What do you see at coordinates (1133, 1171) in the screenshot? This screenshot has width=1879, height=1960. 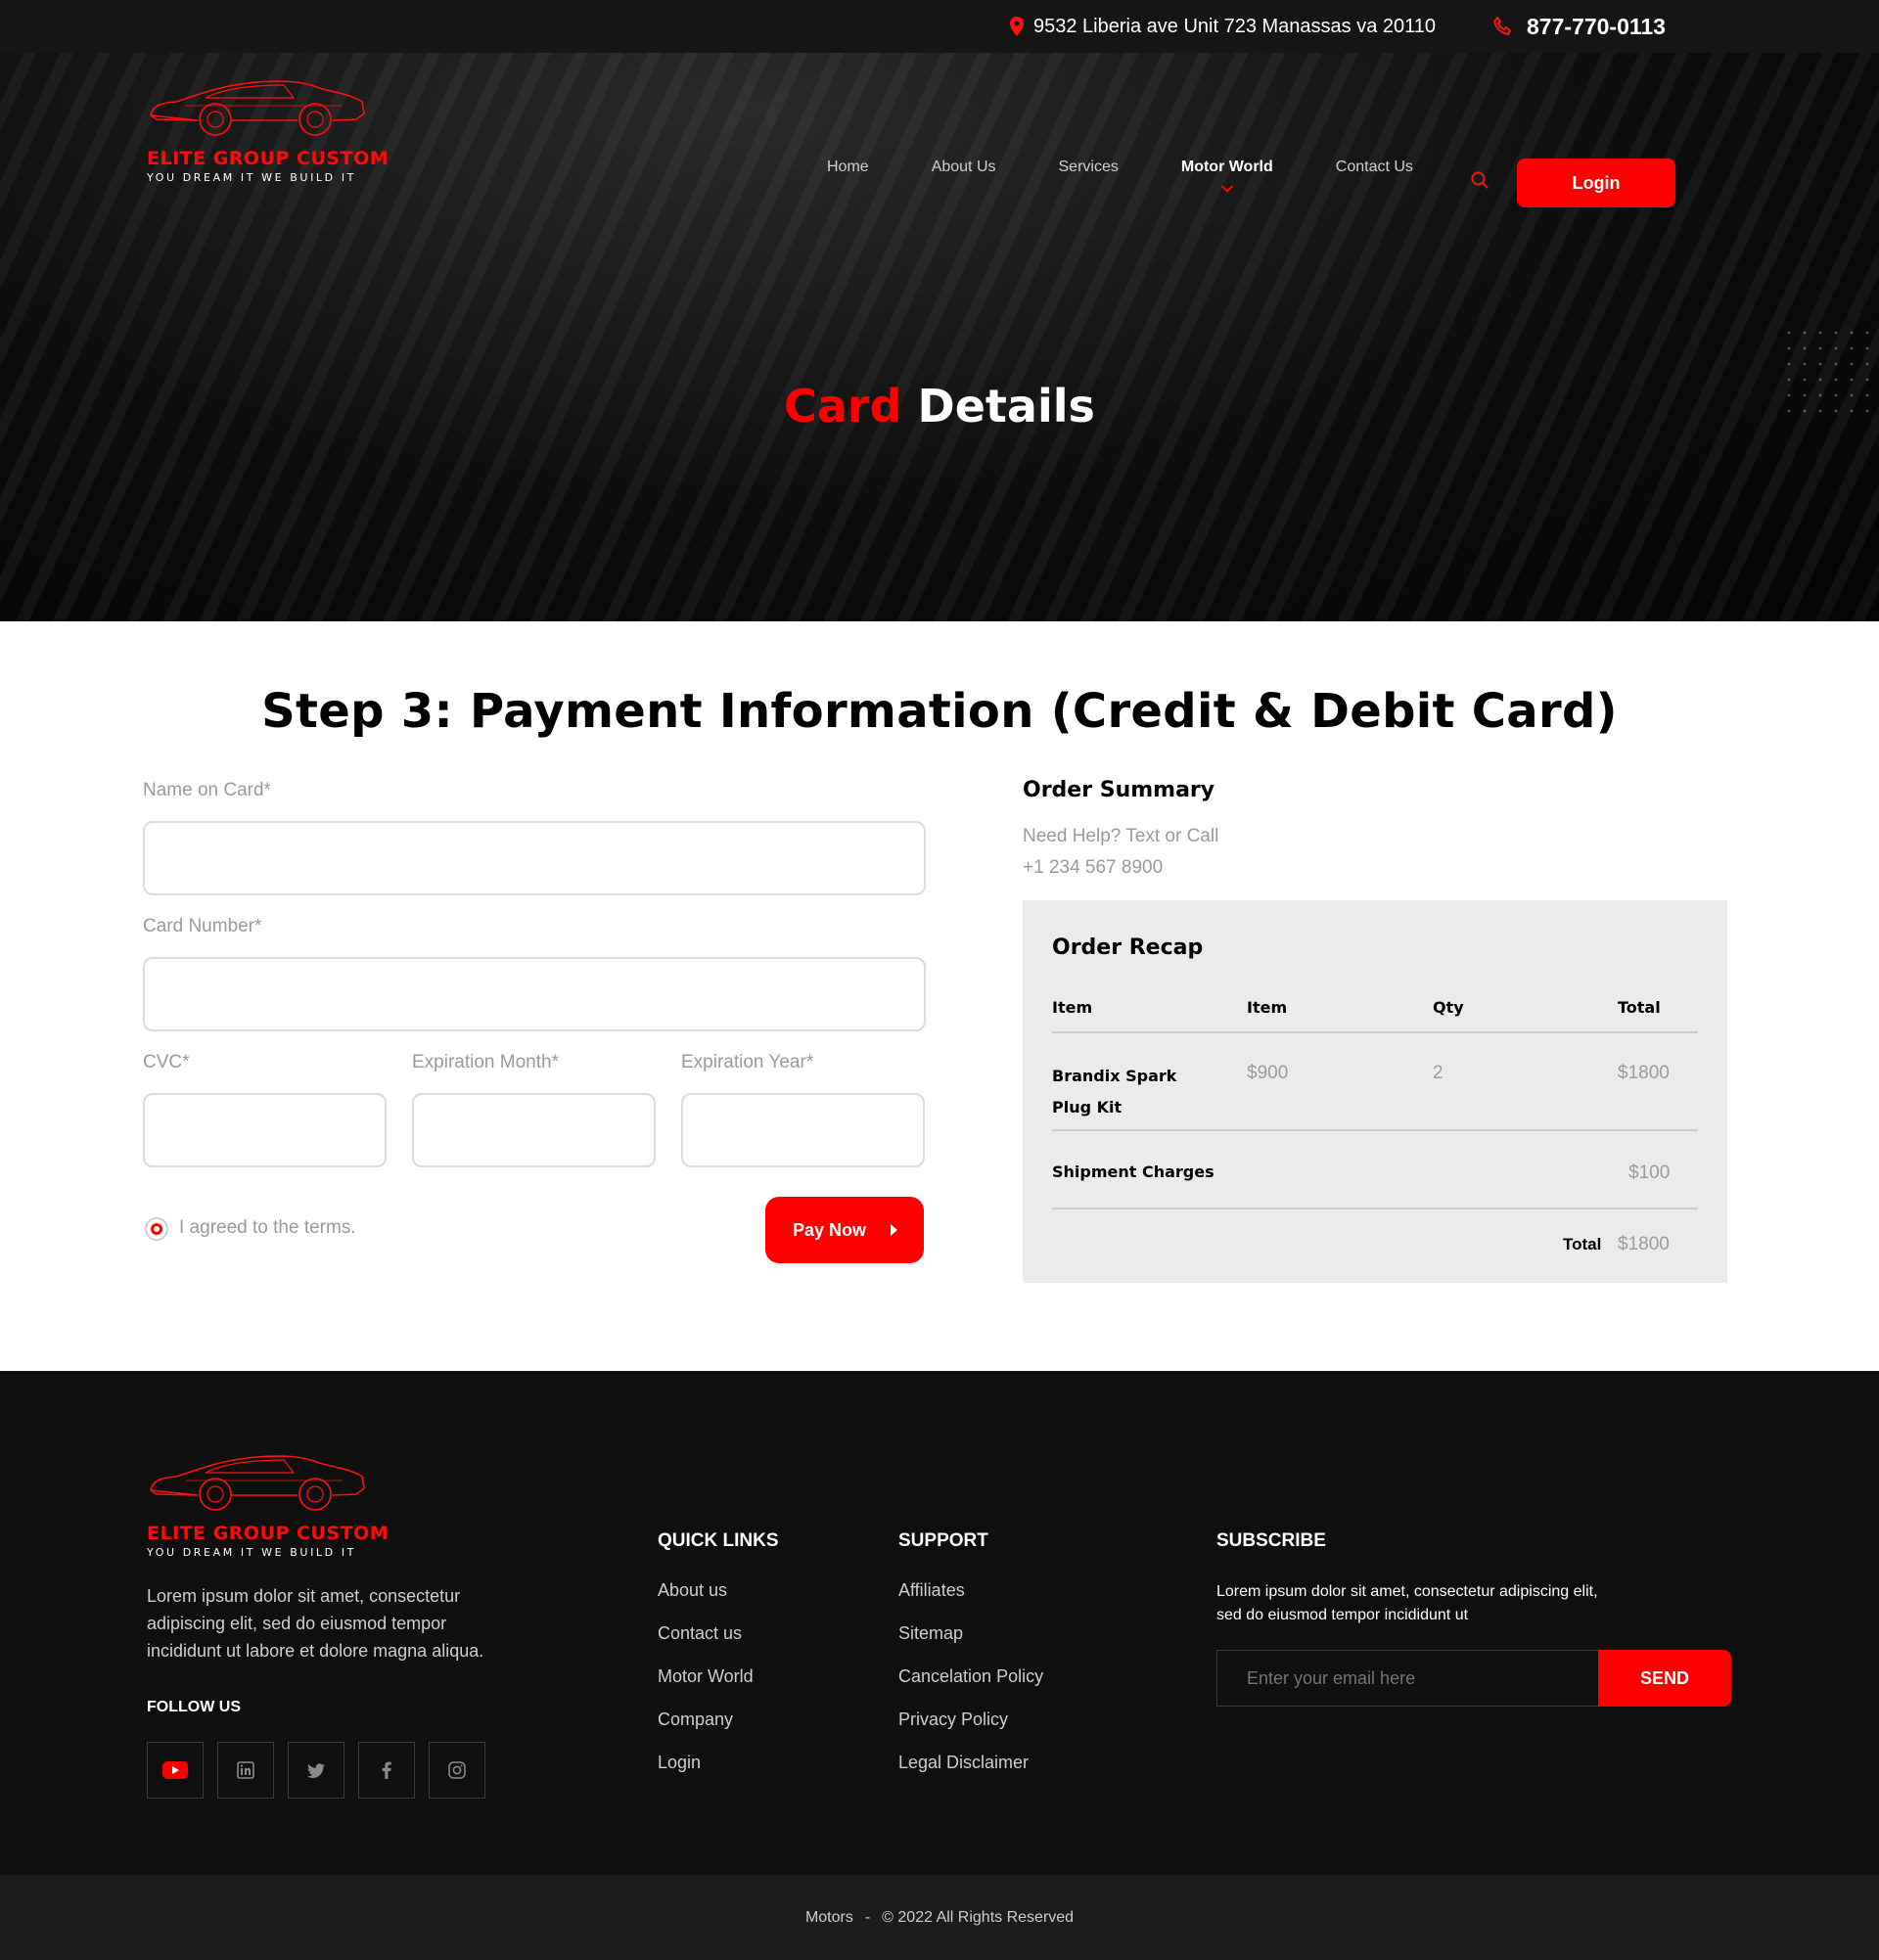 I see `shipment-label: Shipment Charges` at bounding box center [1133, 1171].